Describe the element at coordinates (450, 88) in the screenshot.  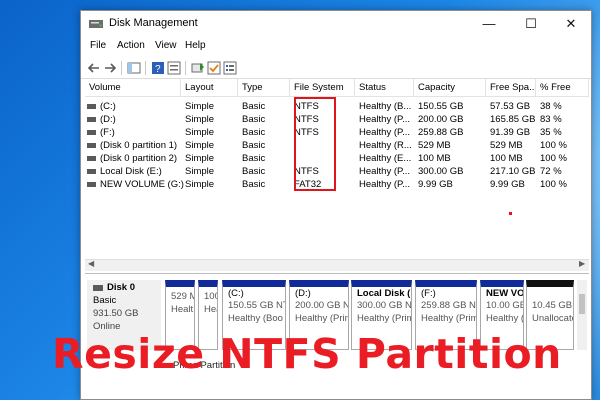
I see `column-header-capacity: Capacity` at that location.